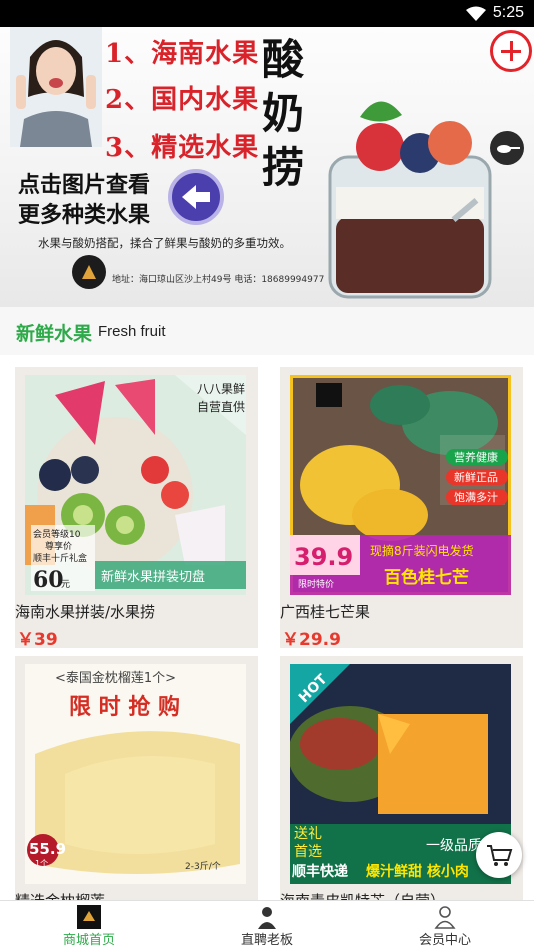 The height and width of the screenshot is (950, 534). I want to click on promo-limit: 限时特价, so click(316, 584).